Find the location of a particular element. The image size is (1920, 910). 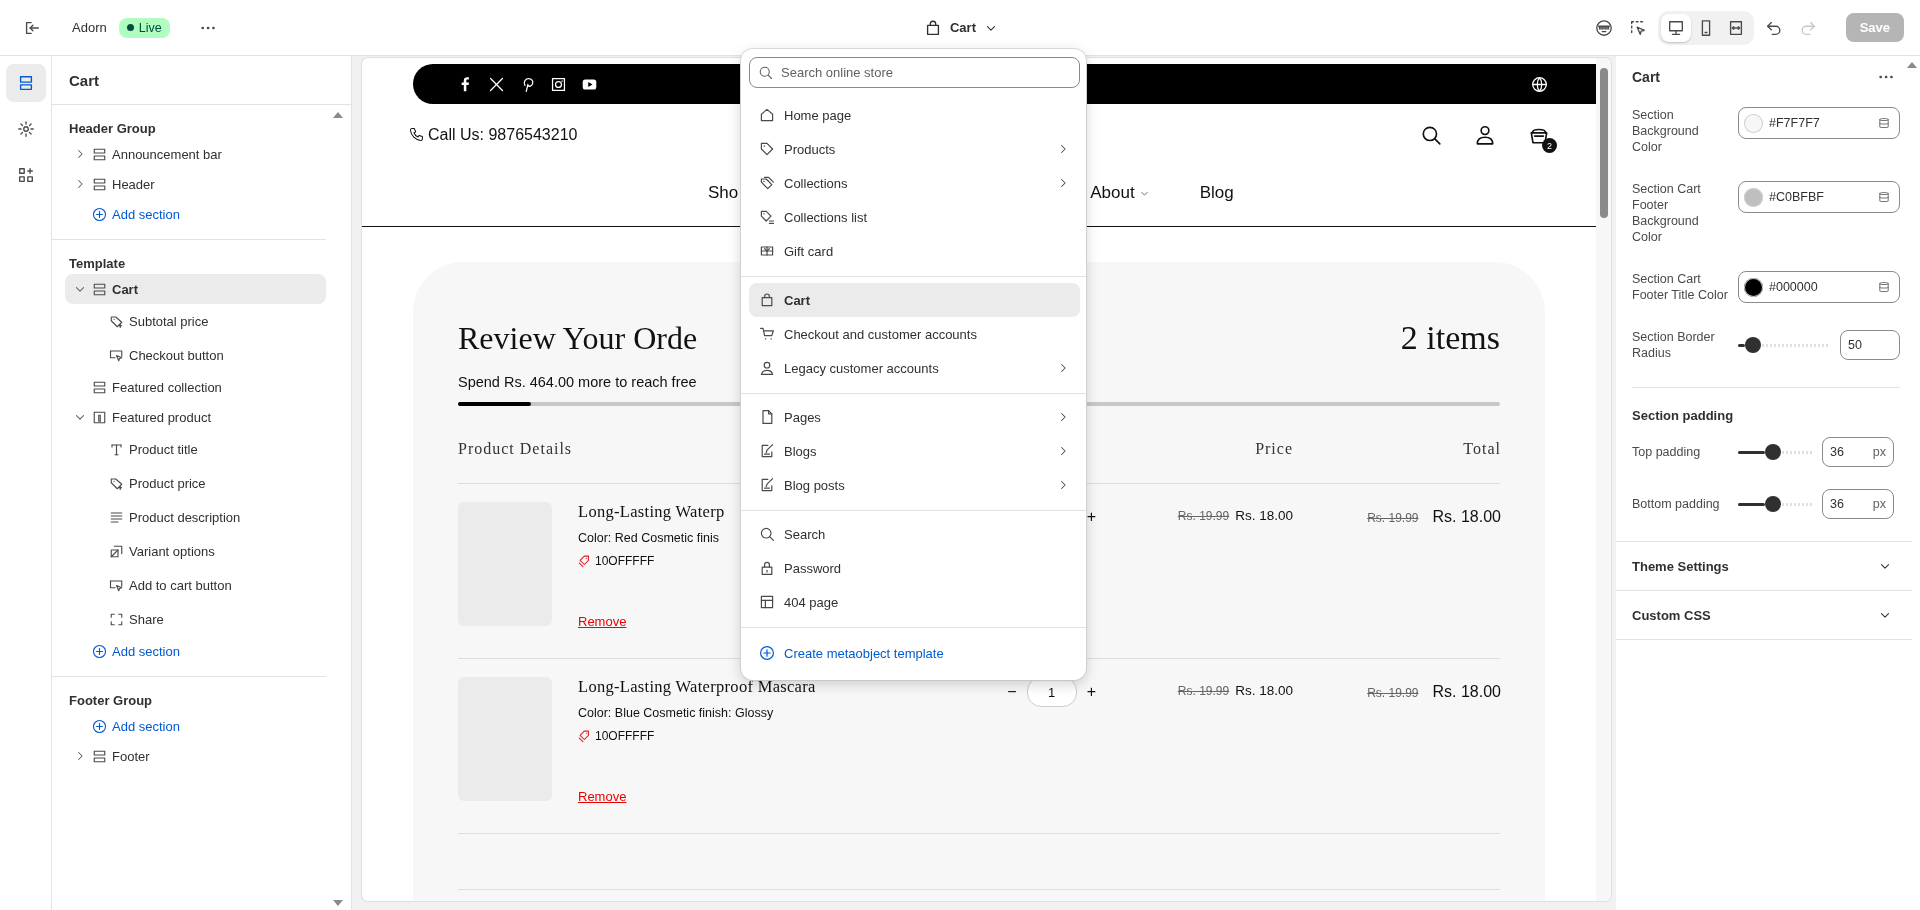

section-item: Featured collection is located at coordinates (195, 387).